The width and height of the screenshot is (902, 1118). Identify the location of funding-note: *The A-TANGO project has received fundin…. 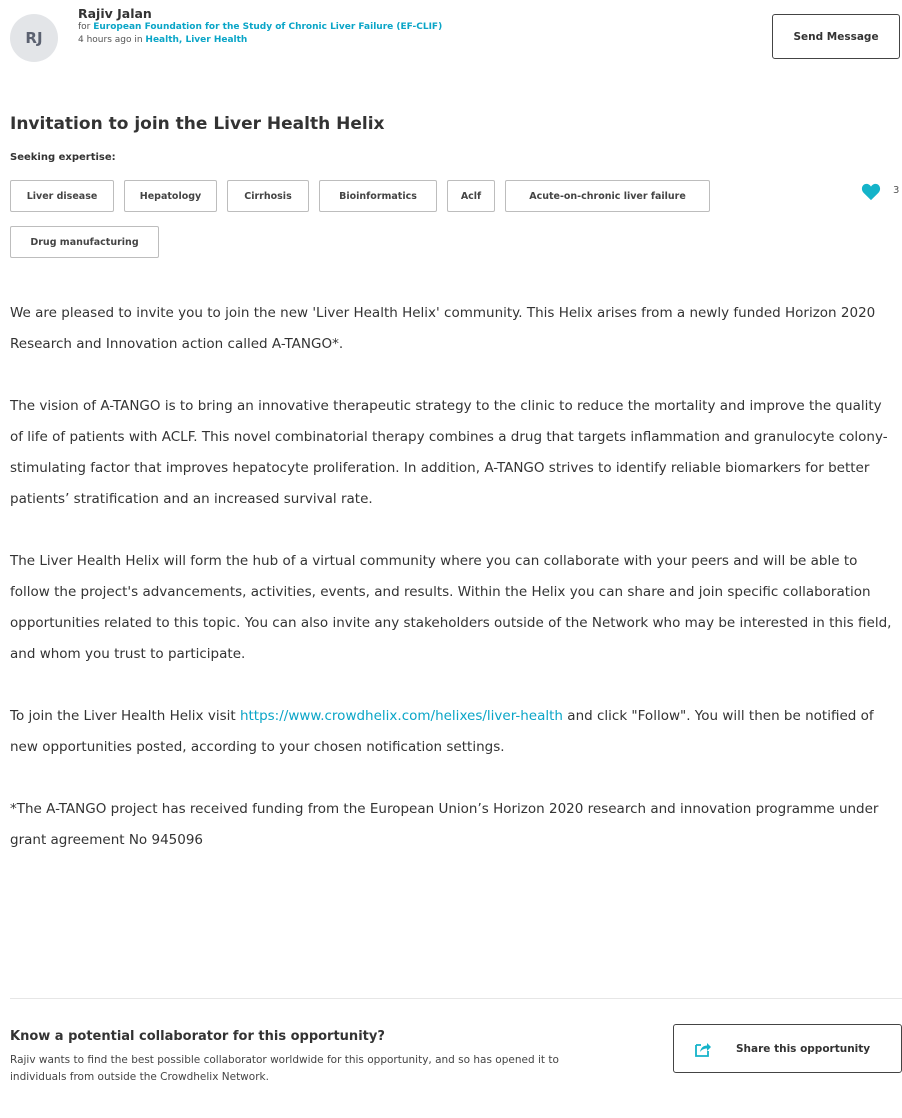
(444, 824).